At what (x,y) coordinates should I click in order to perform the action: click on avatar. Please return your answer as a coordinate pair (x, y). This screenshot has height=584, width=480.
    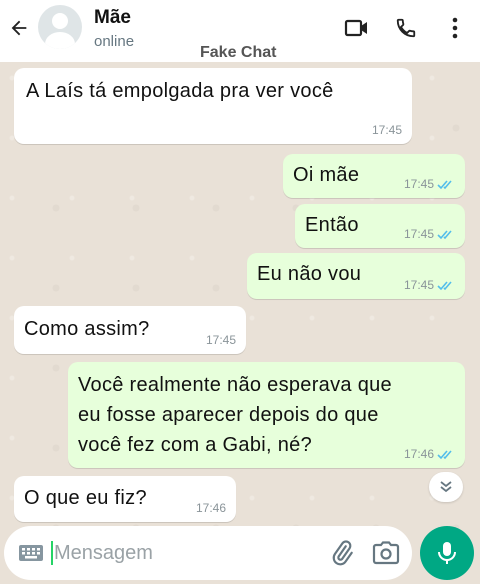
    Looking at the image, I should click on (60, 27).